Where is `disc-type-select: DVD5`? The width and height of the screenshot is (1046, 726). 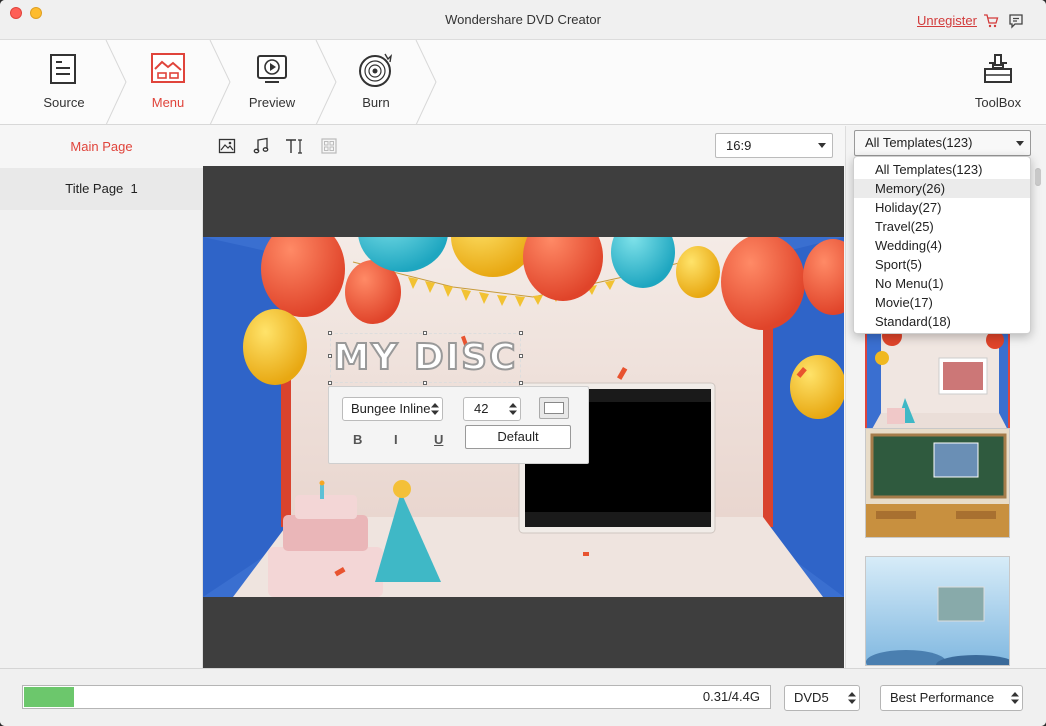 disc-type-select: DVD5 is located at coordinates (822, 698).